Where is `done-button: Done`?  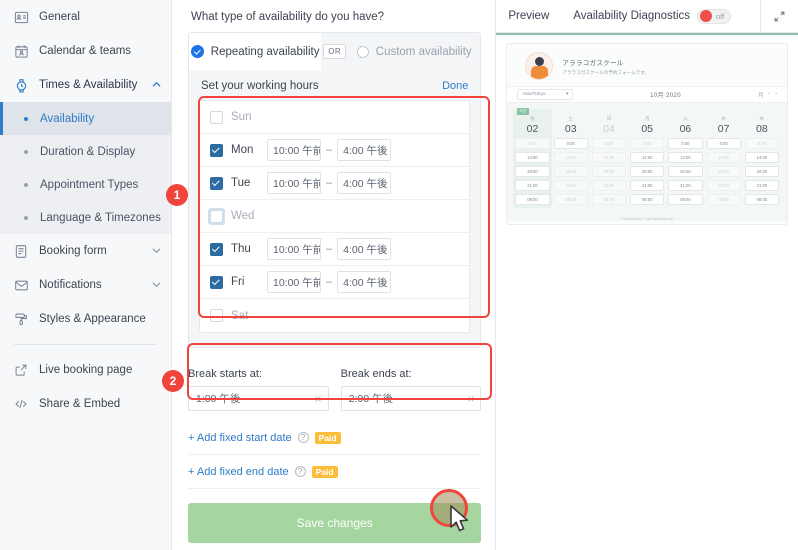 done-button: Done is located at coordinates (455, 86).